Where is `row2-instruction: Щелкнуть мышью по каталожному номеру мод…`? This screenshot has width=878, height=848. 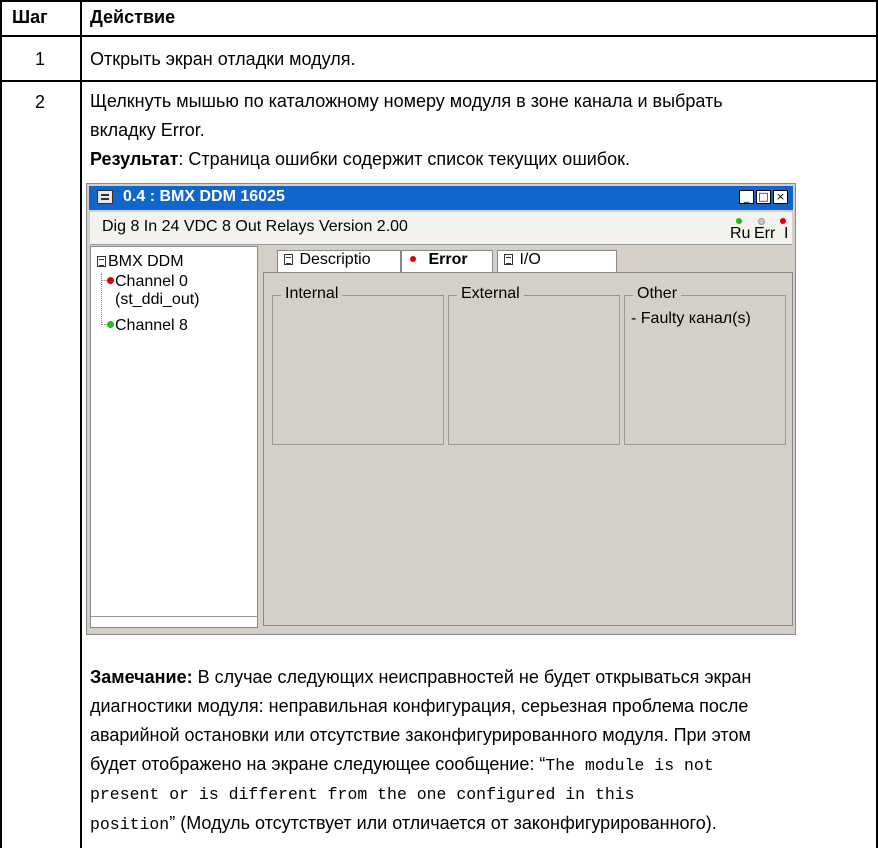 row2-instruction: Щелкнуть мышью по каталожному номеру мод… is located at coordinates (480, 130).